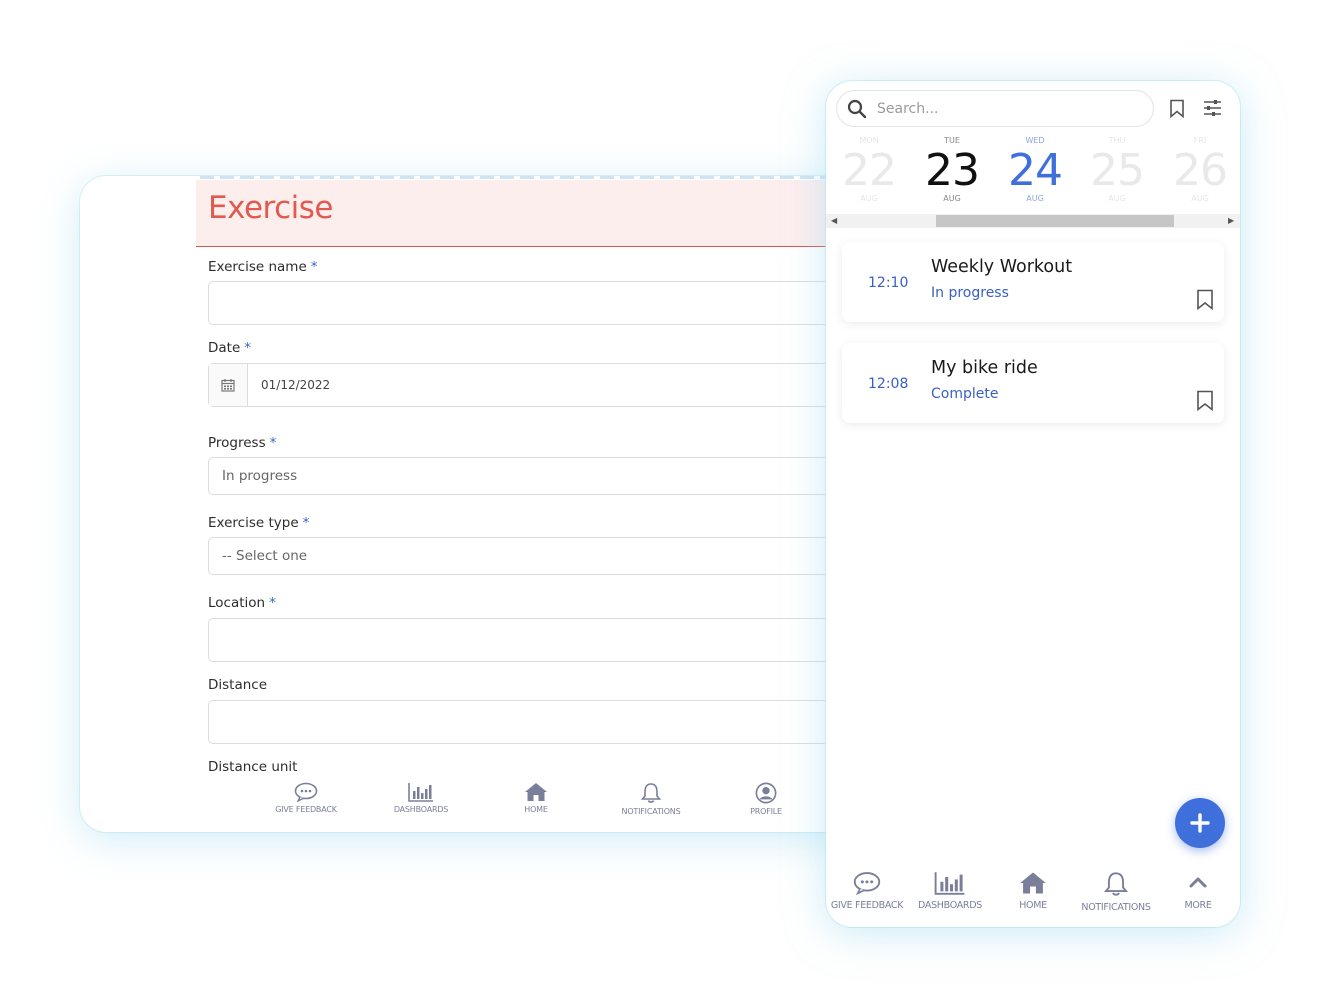  What do you see at coordinates (534, 722) in the screenshot?
I see `distance-input` at bounding box center [534, 722].